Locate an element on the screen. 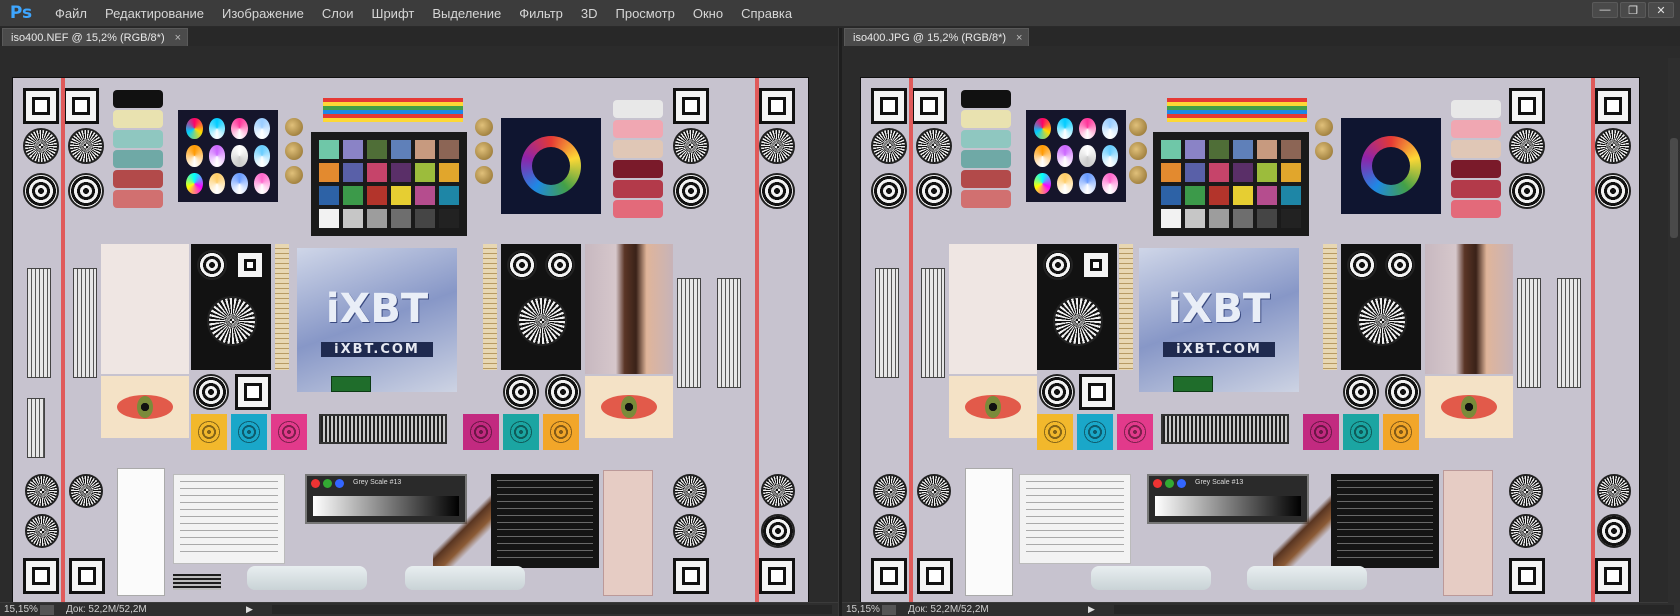 The width and height of the screenshot is (1680, 616). document-tab-title: iso400.JPG @ 15,2% (RGB/8*) is located at coordinates (930, 37).